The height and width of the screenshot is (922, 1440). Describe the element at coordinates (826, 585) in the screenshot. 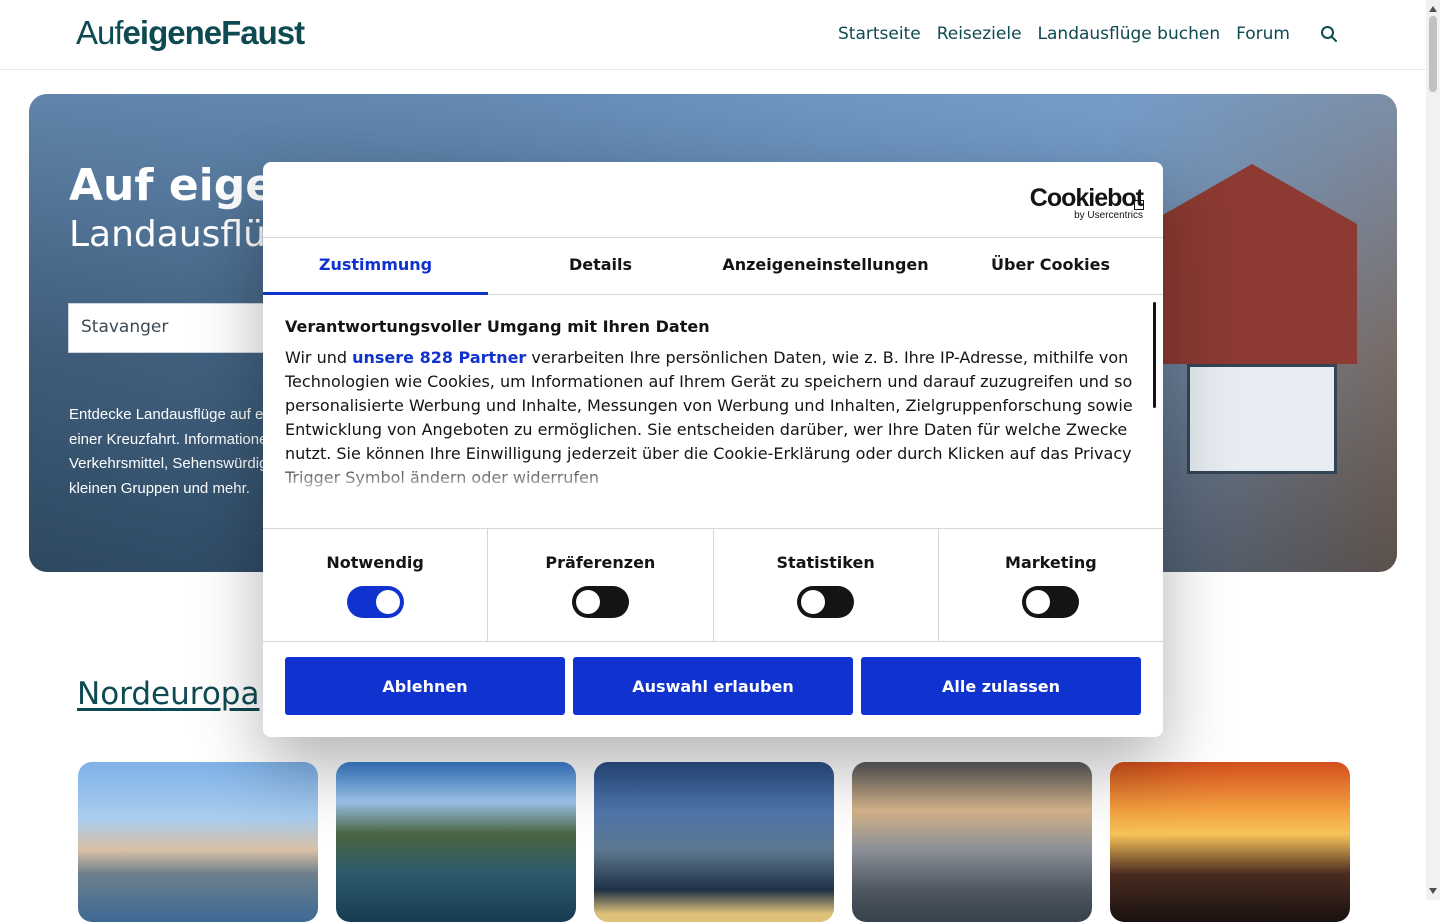

I see `toggle-statistiken: Statistiken` at that location.